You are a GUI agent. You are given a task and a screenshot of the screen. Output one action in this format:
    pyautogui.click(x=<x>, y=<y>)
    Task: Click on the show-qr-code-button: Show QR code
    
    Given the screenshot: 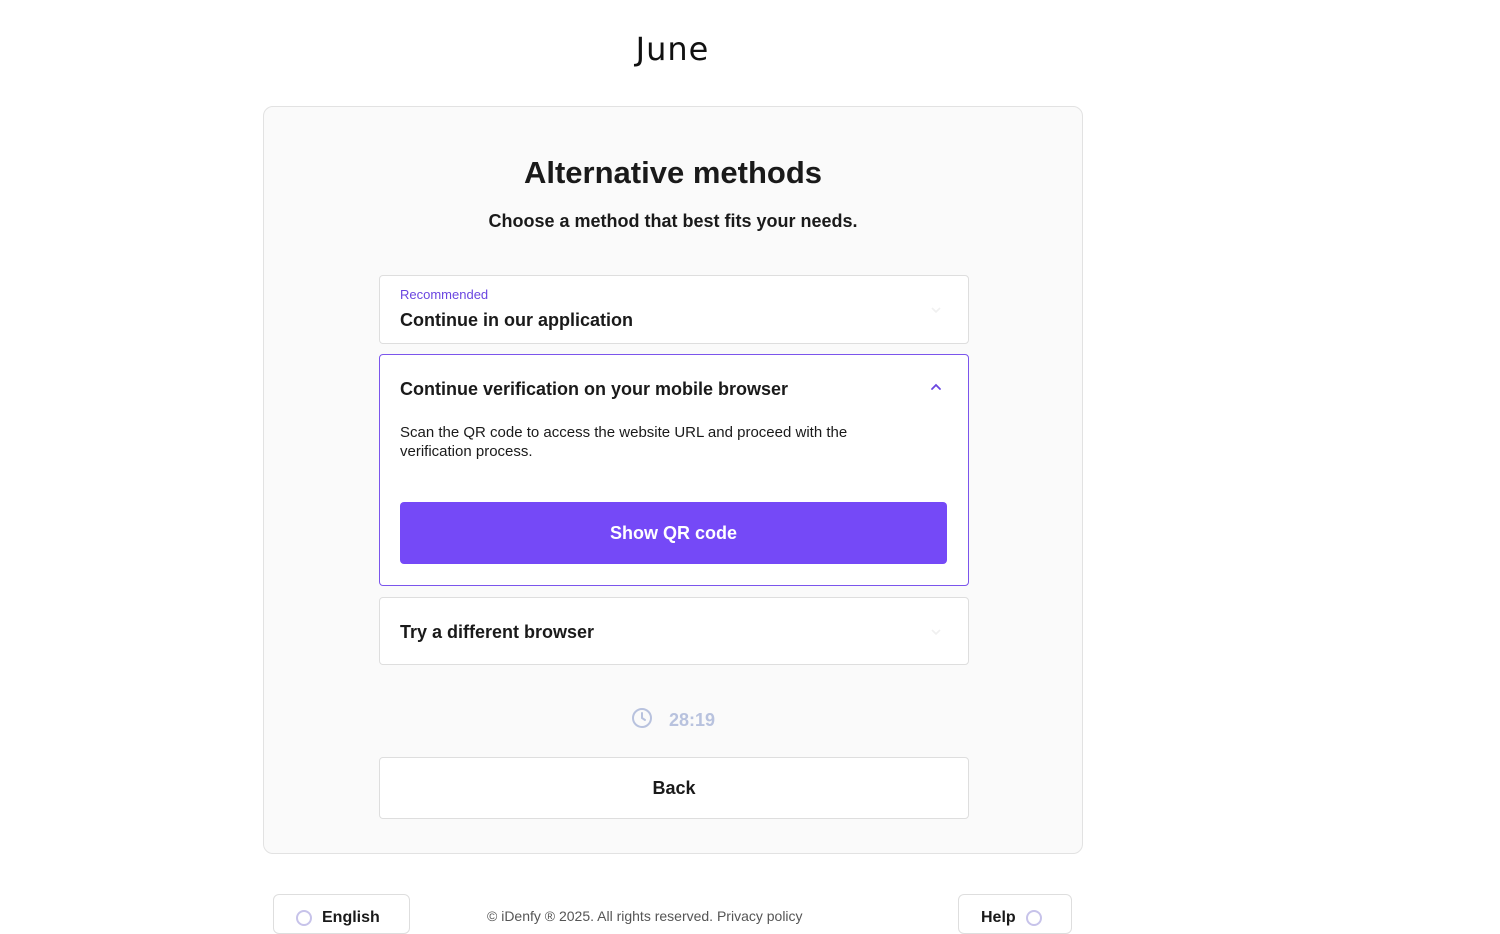 What is the action you would take?
    pyautogui.click(x=673, y=533)
    